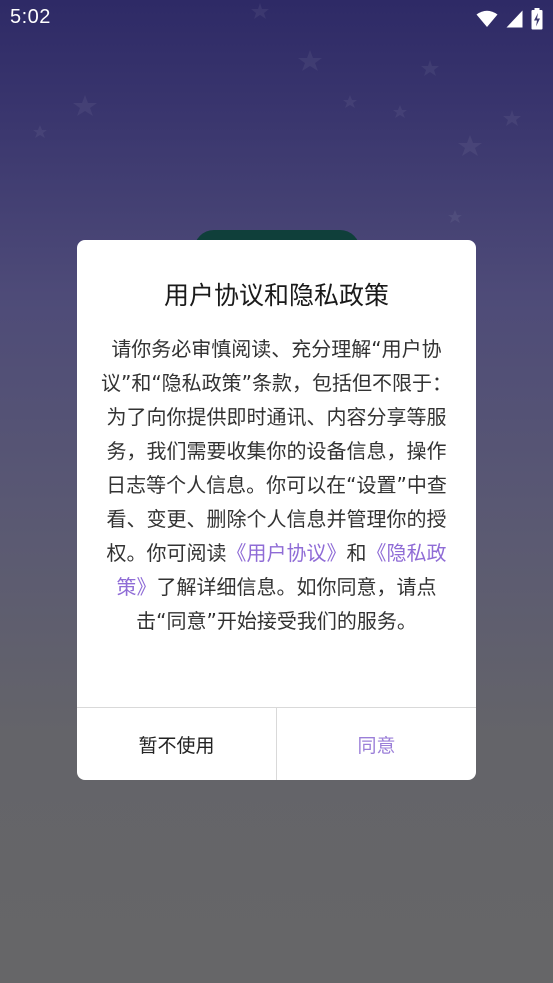  Describe the element at coordinates (176, 744) in the screenshot. I see `decline-button: 暂不使用` at that location.